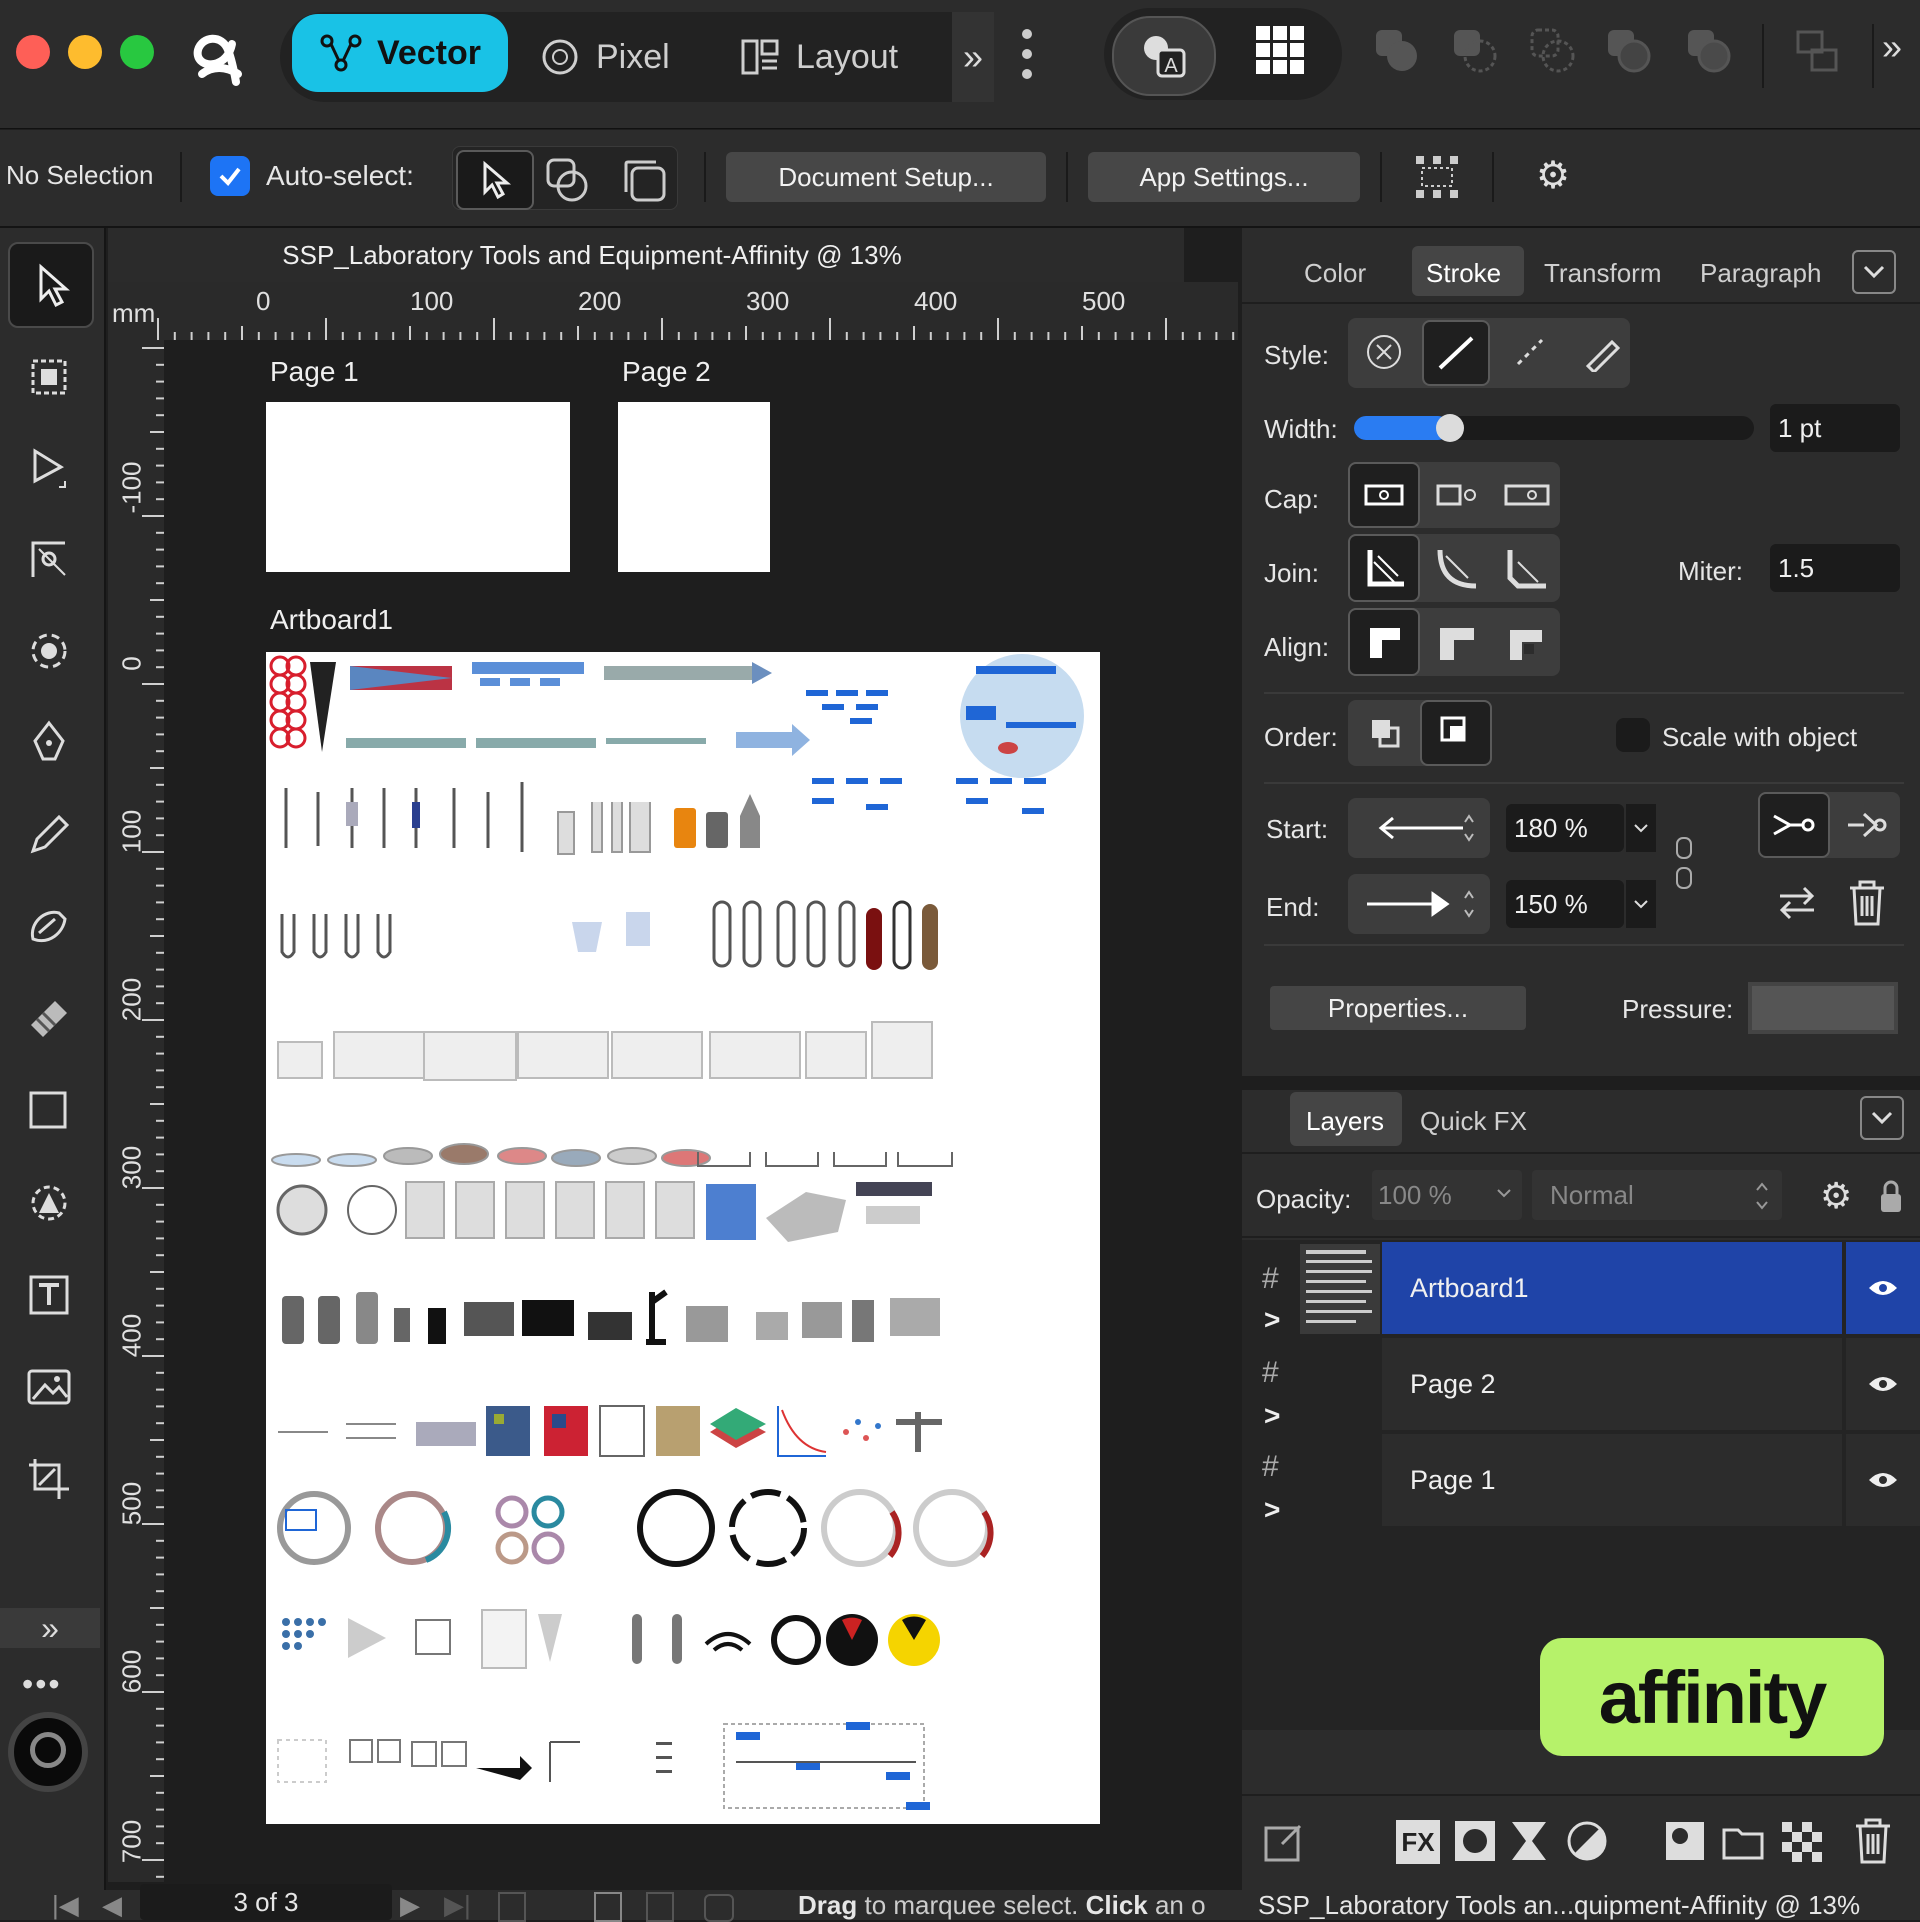 This screenshot has height=1922, width=1920. I want to click on stroke-front-fill-icon, so click(1456, 733).